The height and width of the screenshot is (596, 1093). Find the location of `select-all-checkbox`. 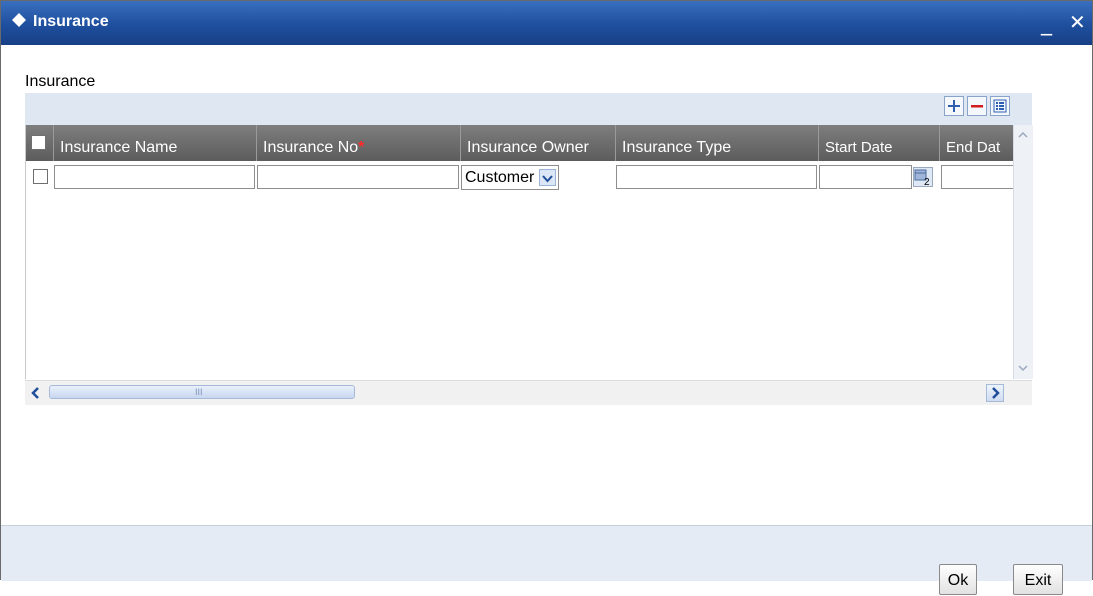

select-all-checkbox is located at coordinates (38, 142).